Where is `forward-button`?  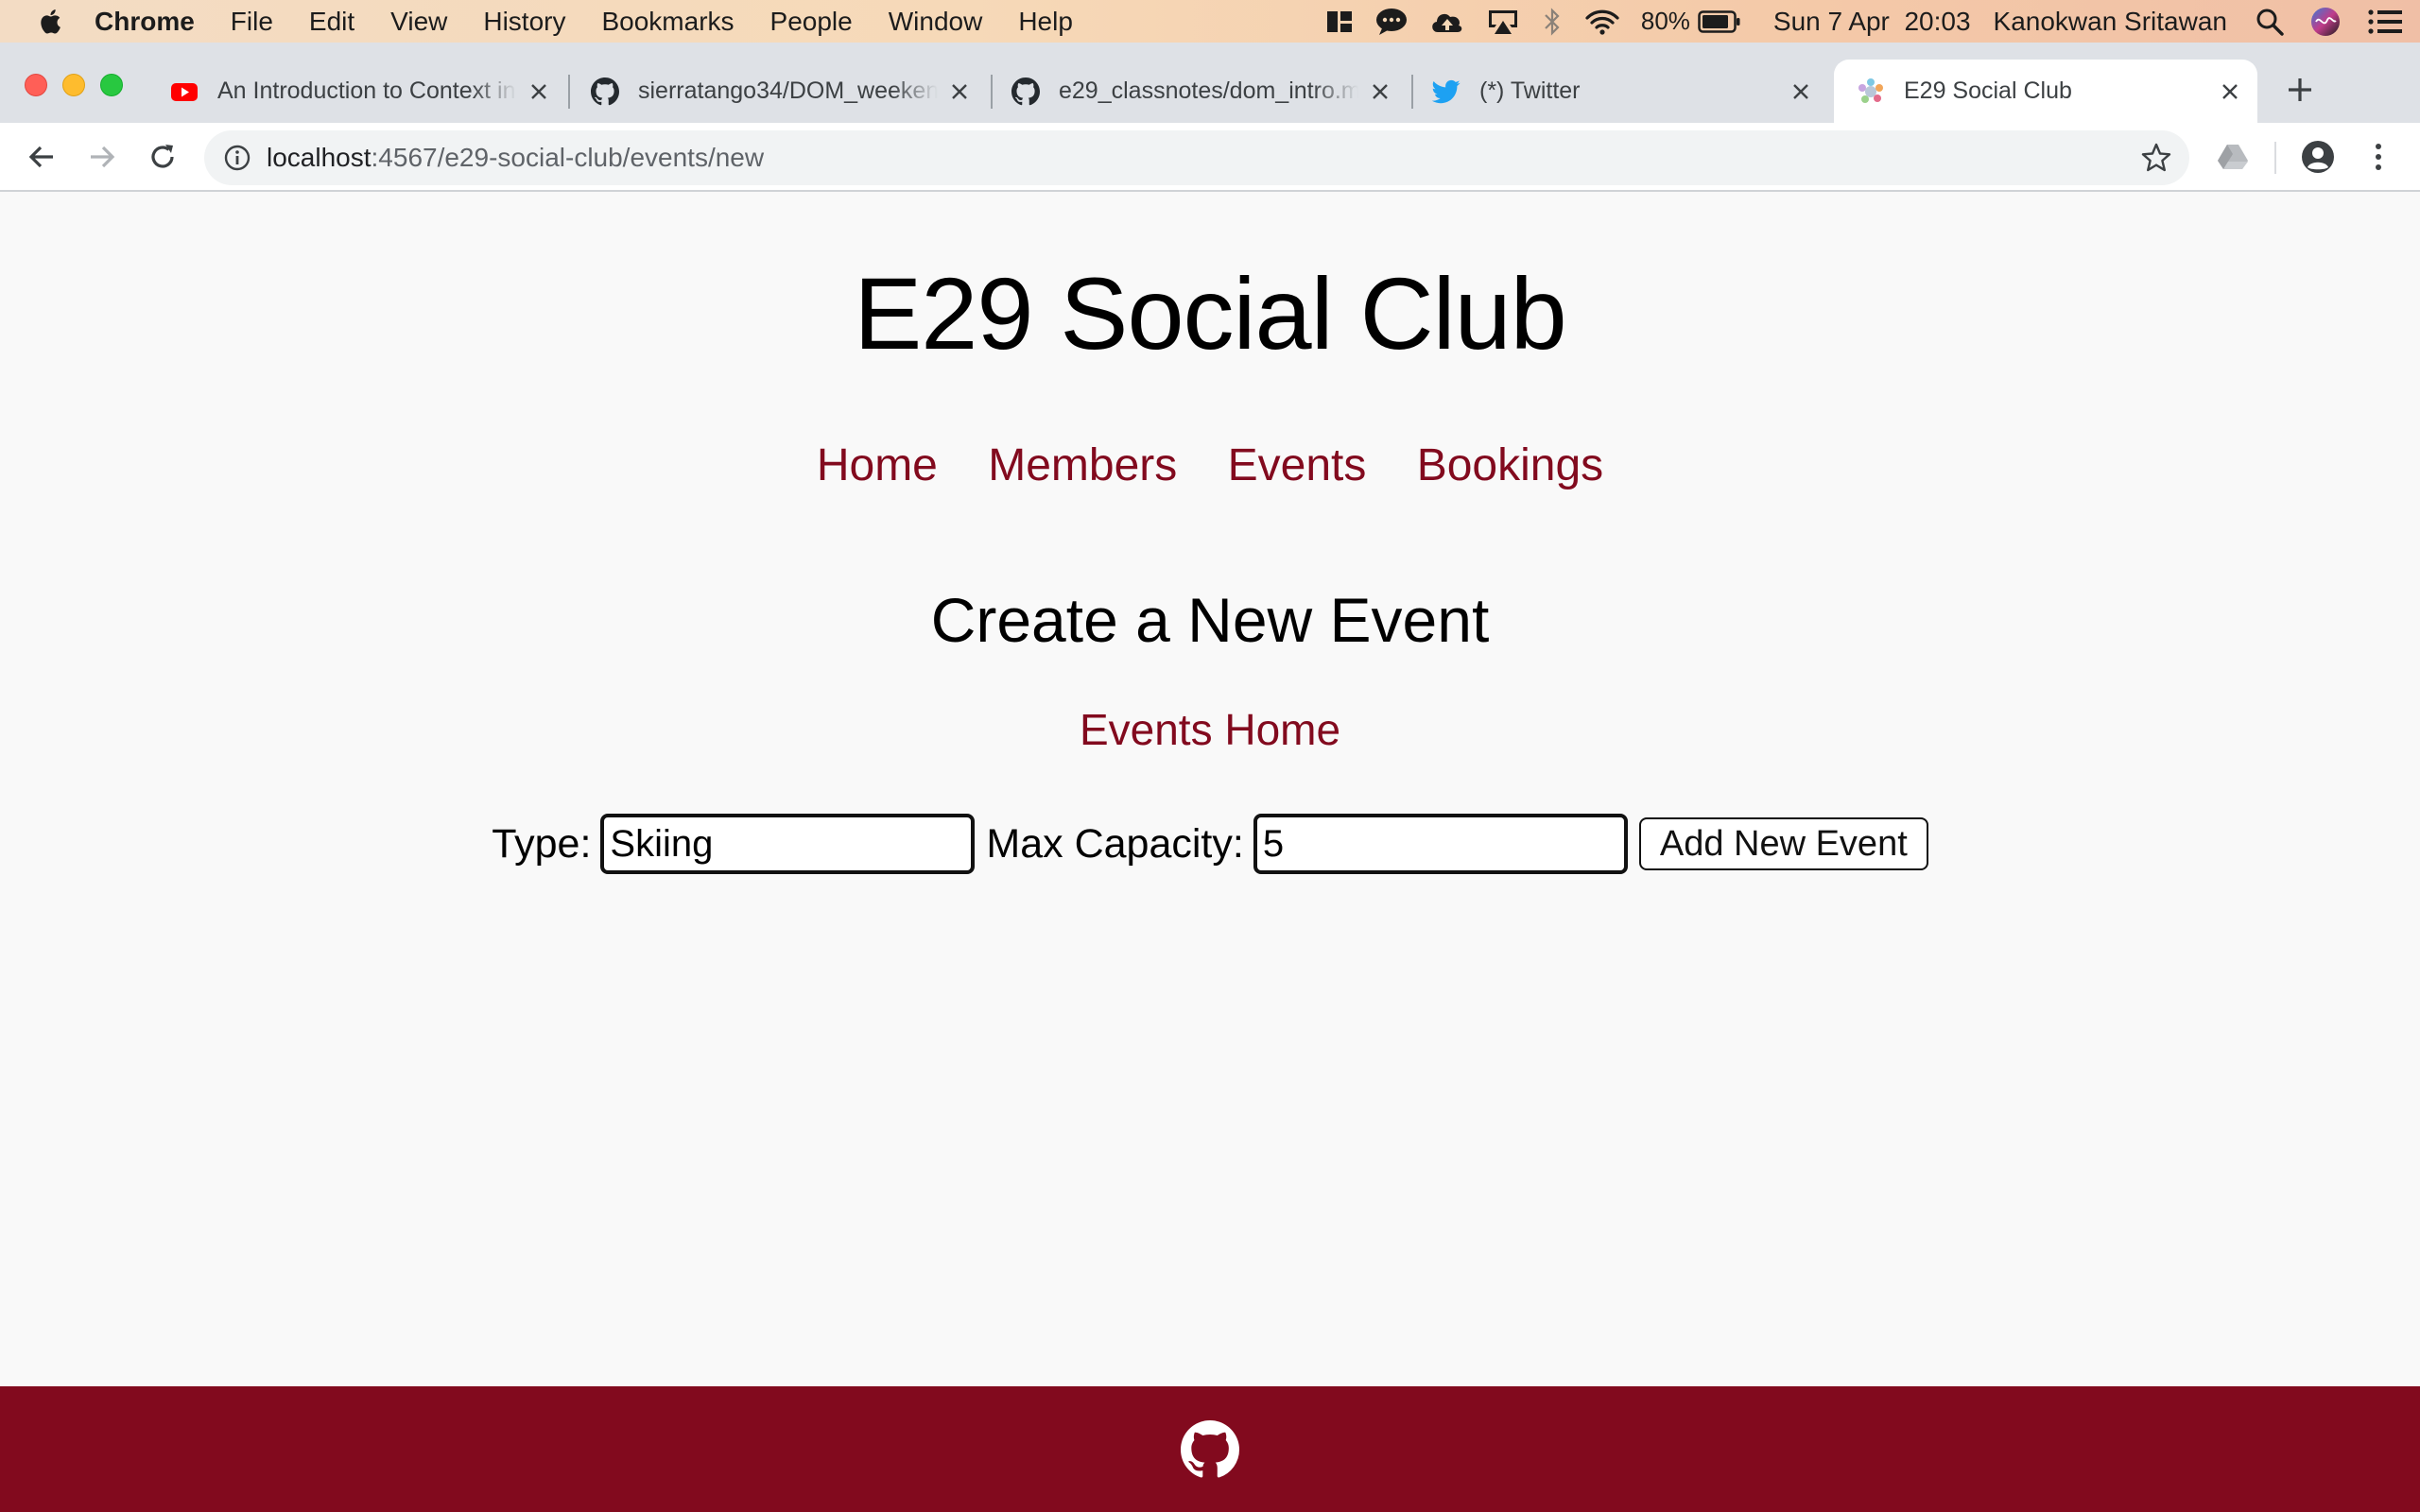
forward-button is located at coordinates (102, 157).